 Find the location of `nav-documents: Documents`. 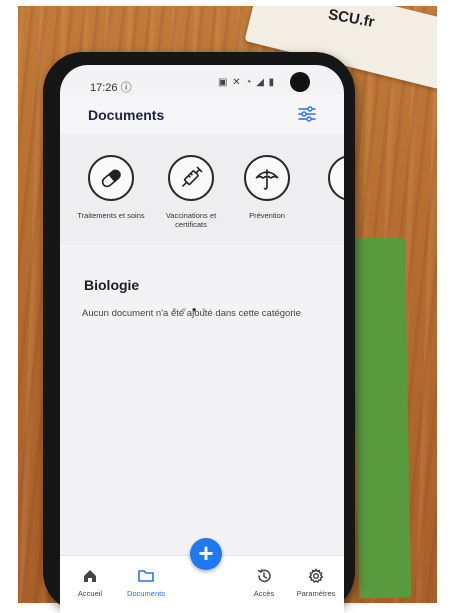

nav-documents: Documents is located at coordinates (146, 583).